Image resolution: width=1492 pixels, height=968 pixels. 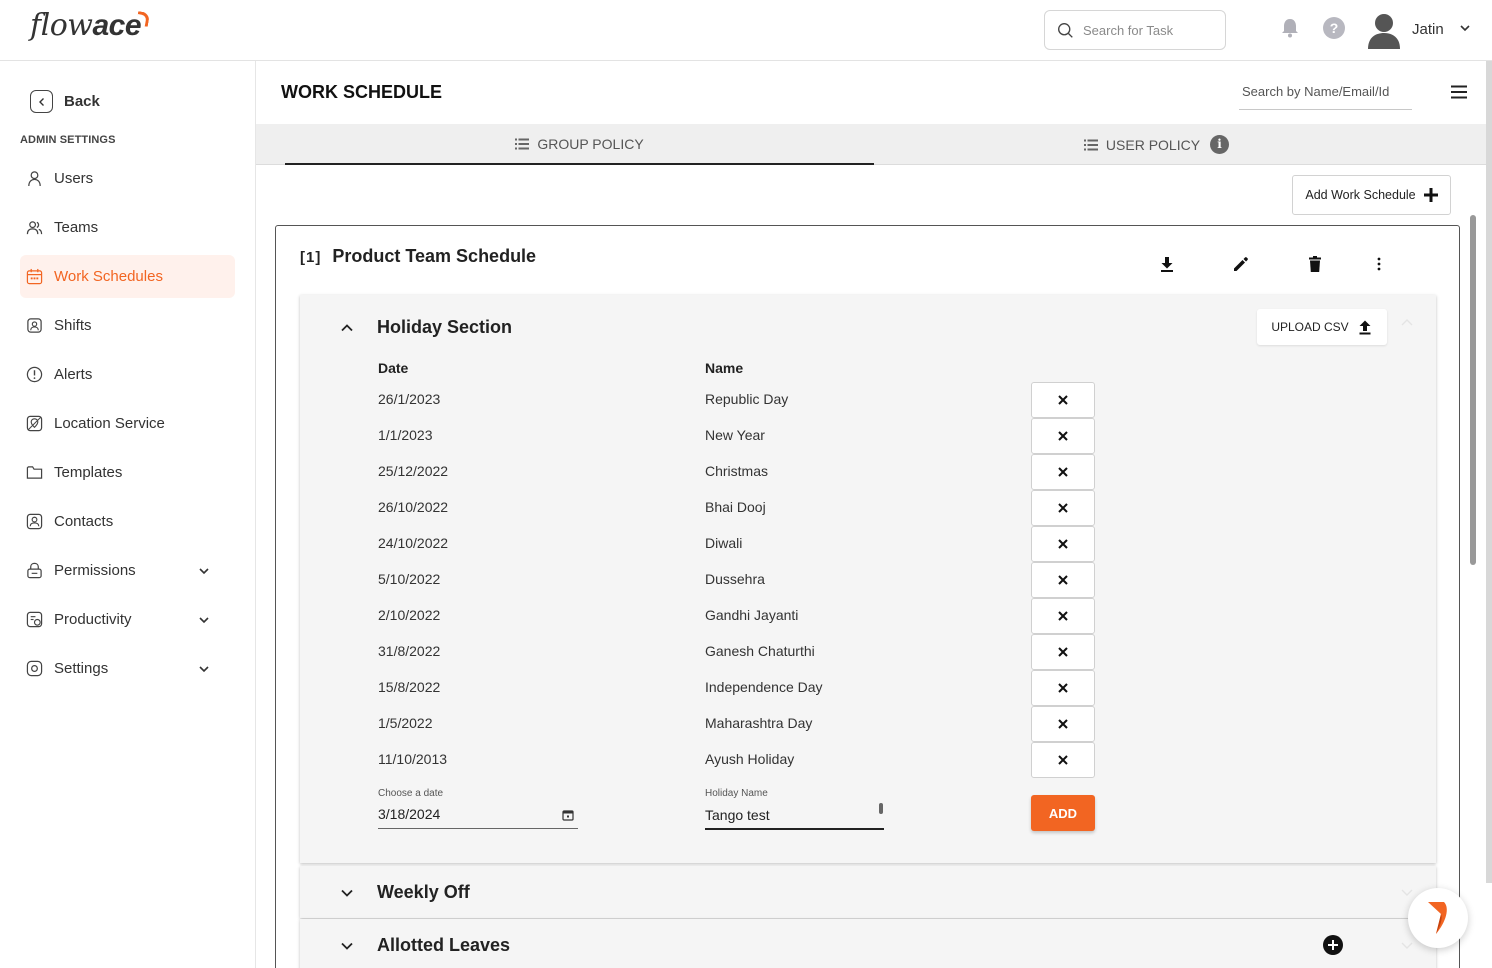 I want to click on allotted-leaves-panel: Allotted Leaves, so click(x=868, y=943).